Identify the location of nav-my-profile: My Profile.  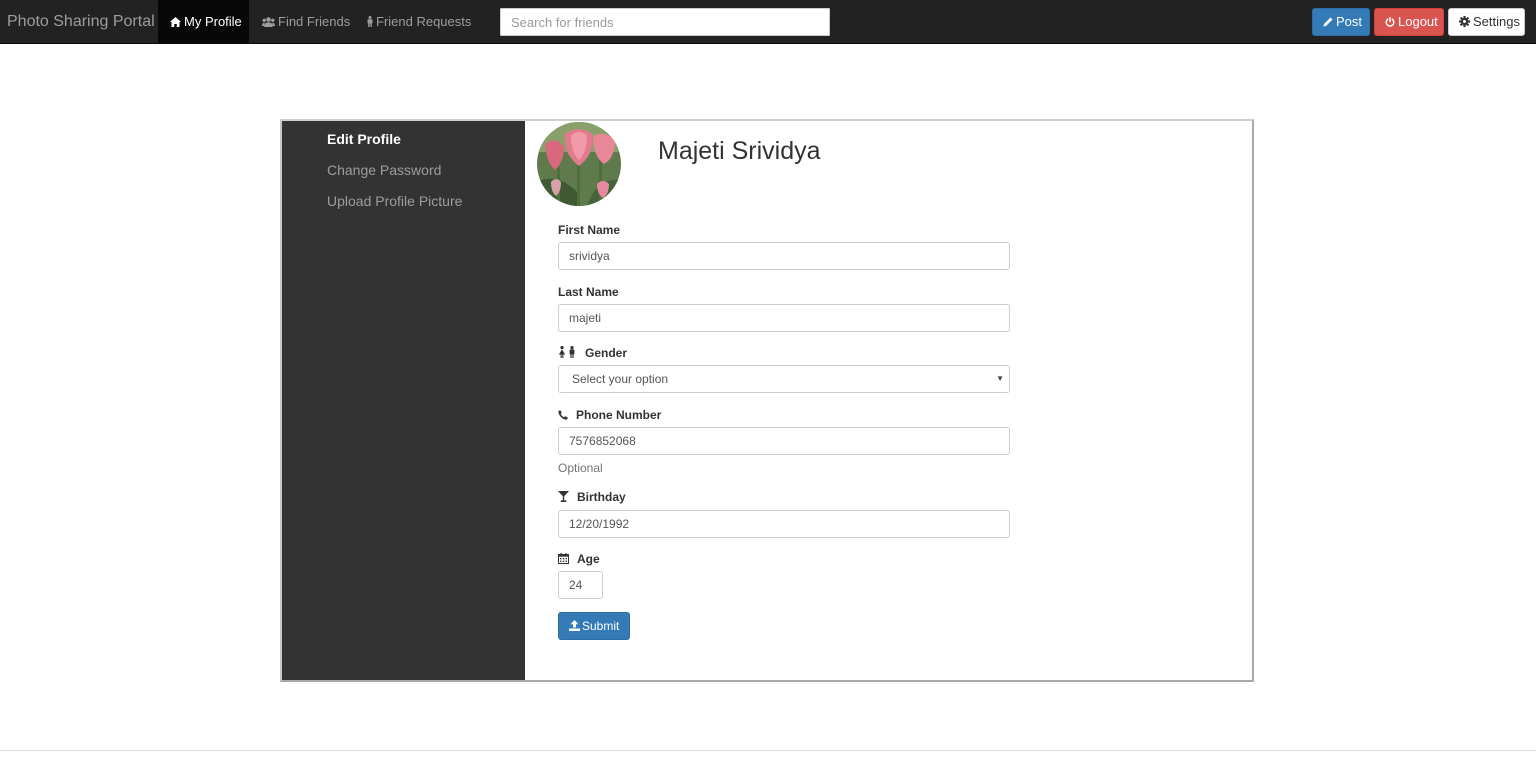
(203, 21).